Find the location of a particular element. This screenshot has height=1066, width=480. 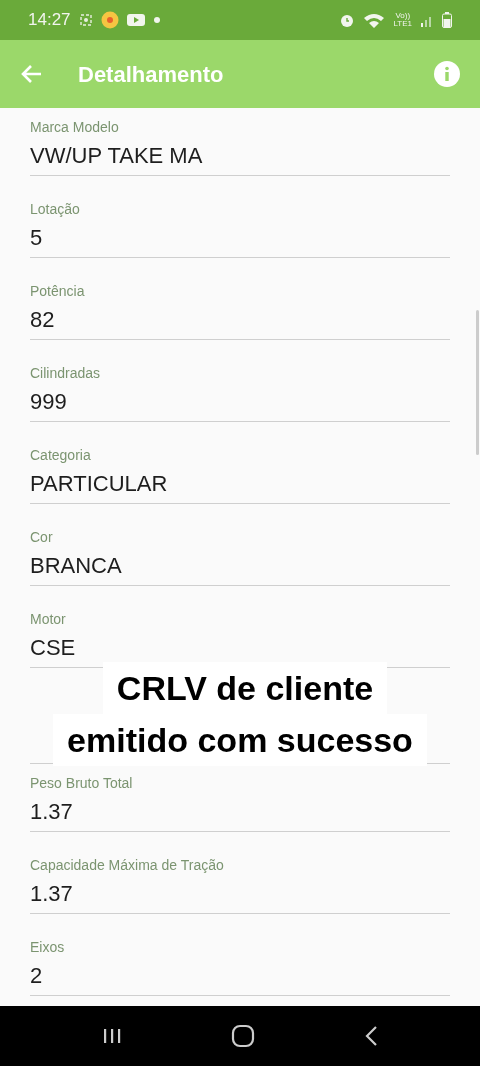

status-time: 14:27 is located at coordinates (49, 20).